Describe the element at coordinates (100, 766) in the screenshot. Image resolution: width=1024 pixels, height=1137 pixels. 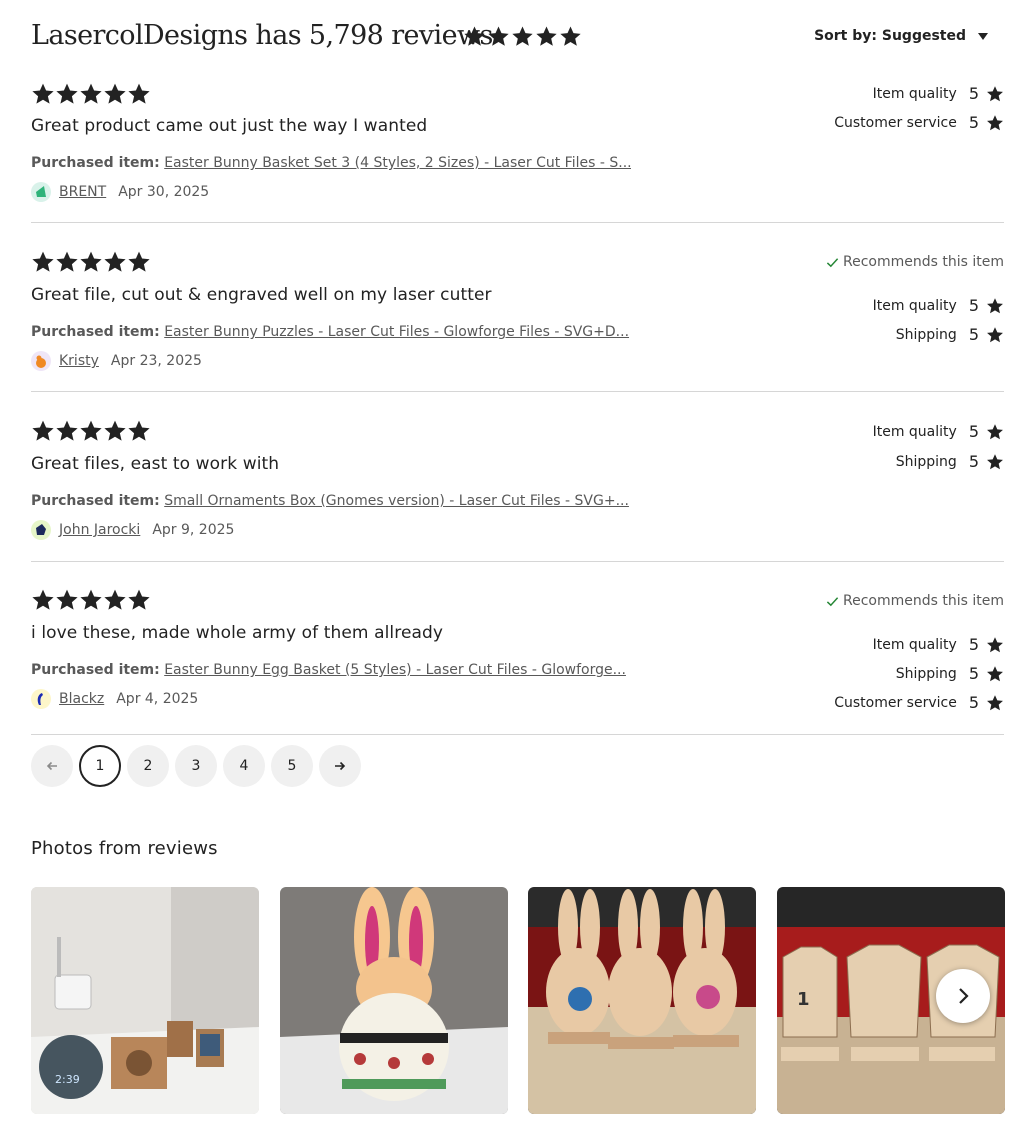
I see `page-button-1: 1` at that location.